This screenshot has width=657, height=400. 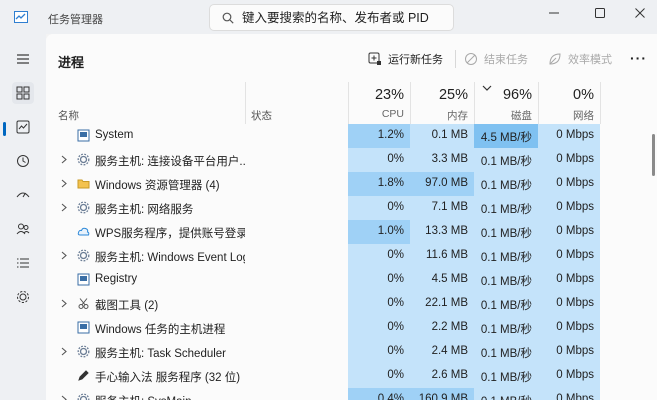 I want to click on column-header-status: 状态, so click(x=261, y=115).